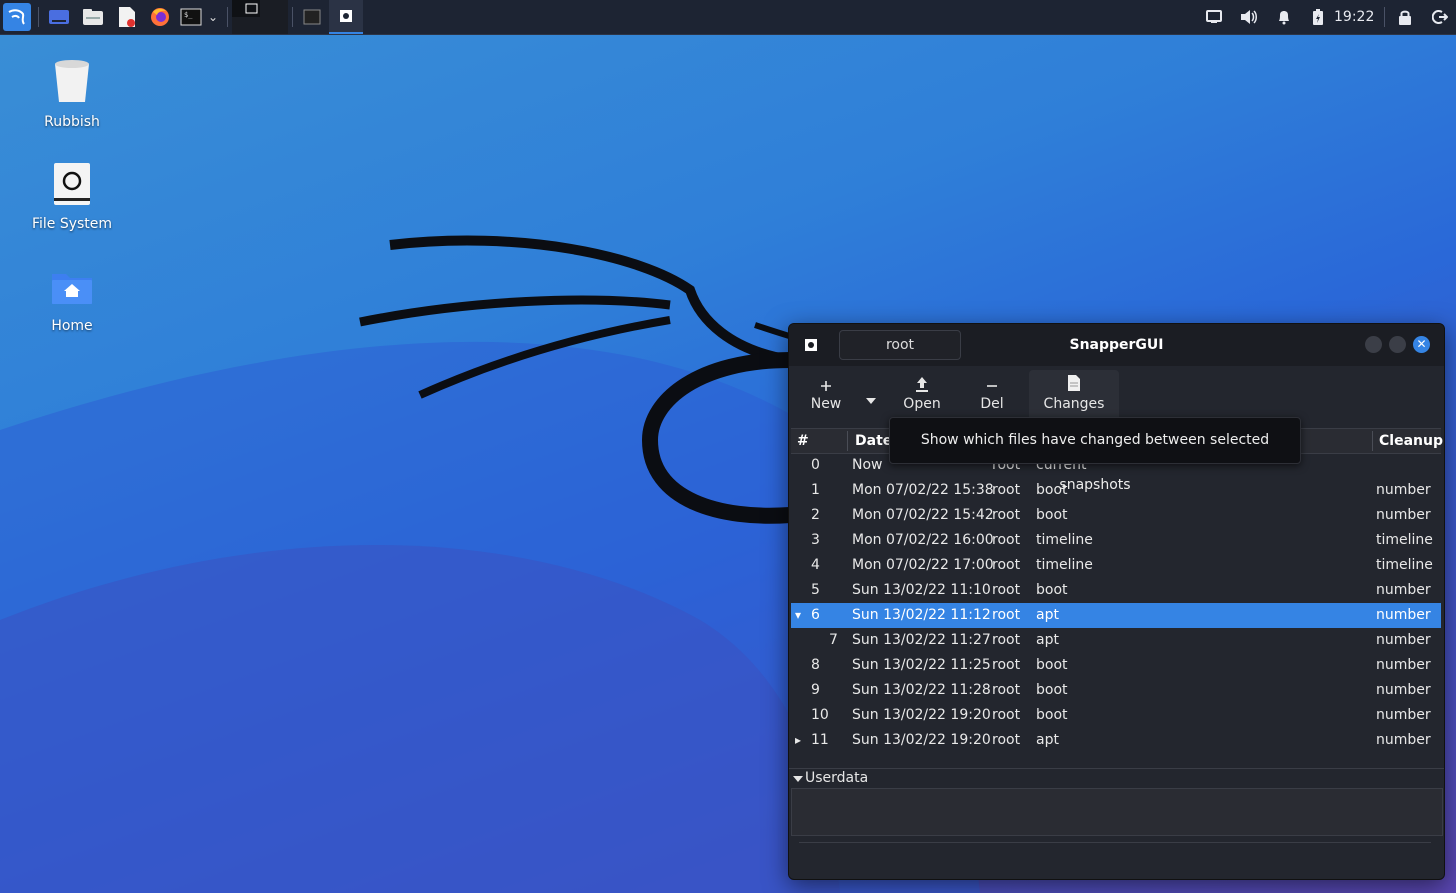  What do you see at coordinates (1440, 17) in the screenshot?
I see `logout-icon` at bounding box center [1440, 17].